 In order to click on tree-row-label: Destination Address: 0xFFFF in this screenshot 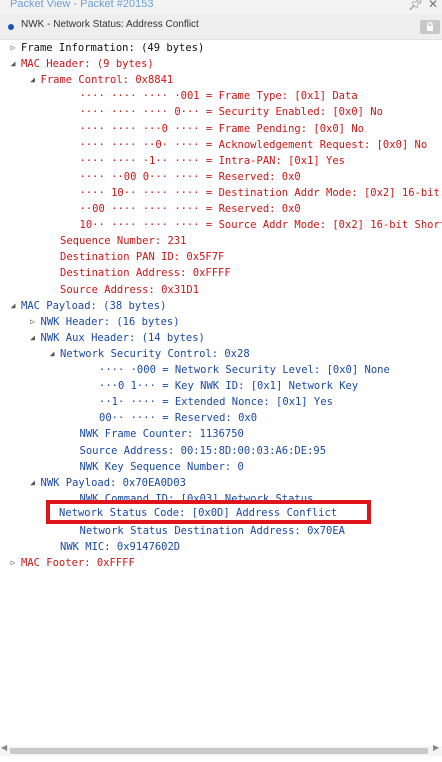, I will do `click(145, 273)`.